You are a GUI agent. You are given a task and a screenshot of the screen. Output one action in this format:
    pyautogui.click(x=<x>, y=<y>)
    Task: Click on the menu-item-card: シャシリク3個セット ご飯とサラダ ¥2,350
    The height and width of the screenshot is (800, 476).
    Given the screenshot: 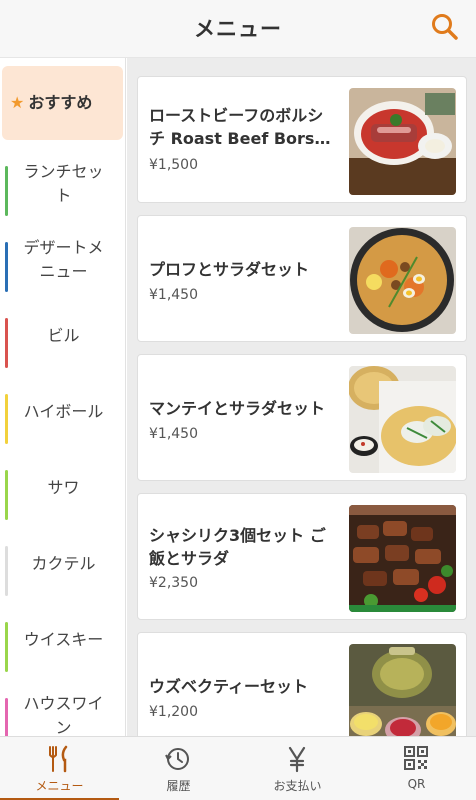 What is the action you would take?
    pyautogui.click(x=302, y=556)
    